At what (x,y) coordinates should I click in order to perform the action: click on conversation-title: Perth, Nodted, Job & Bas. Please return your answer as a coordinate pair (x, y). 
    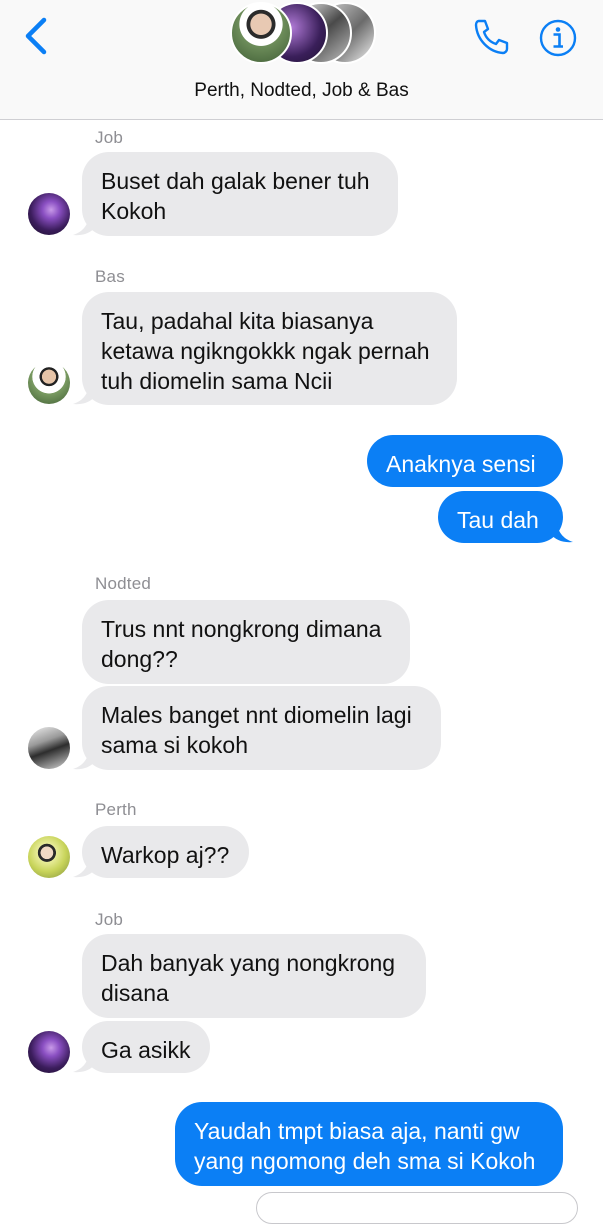
    Looking at the image, I should click on (301, 91).